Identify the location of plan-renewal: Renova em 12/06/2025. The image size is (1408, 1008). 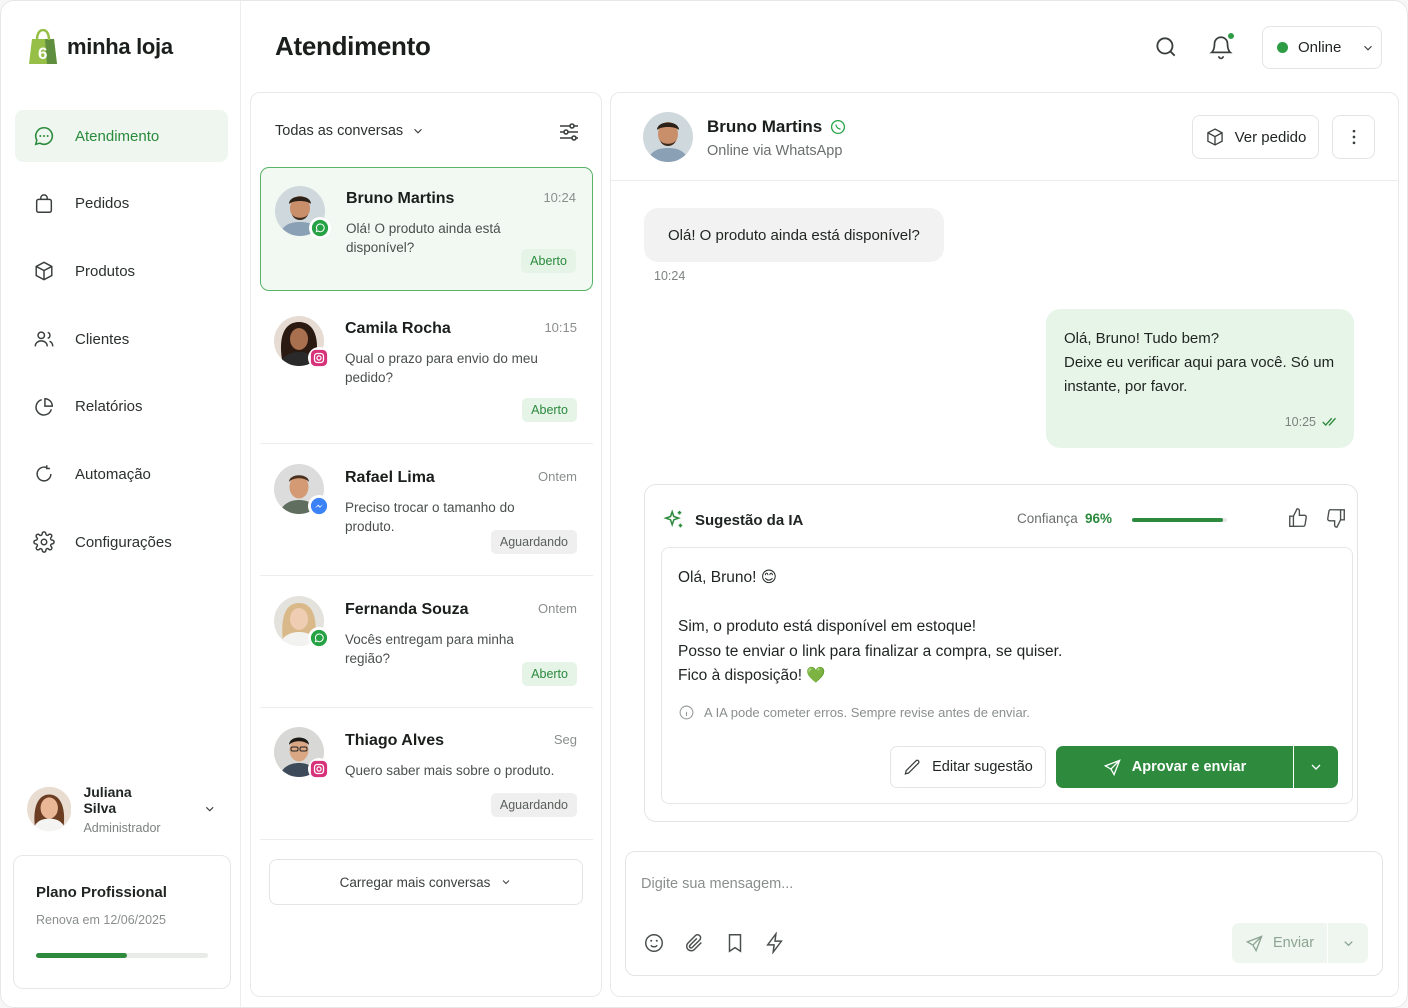
(101, 920).